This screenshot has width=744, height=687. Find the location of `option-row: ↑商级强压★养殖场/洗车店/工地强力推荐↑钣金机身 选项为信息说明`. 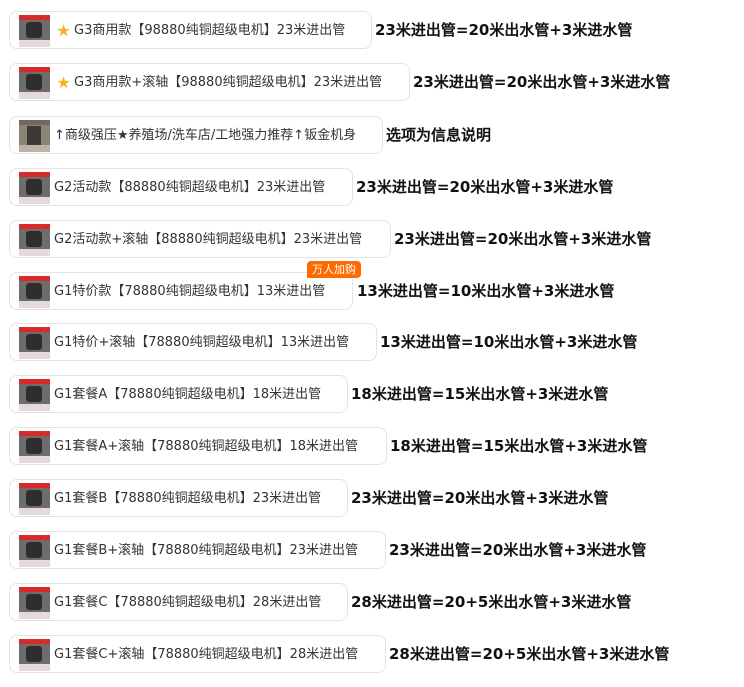

option-row: ↑商级强压★养殖场/洗车店/工地强力推荐↑钣金机身 选项为信息说明 is located at coordinates (372, 142).